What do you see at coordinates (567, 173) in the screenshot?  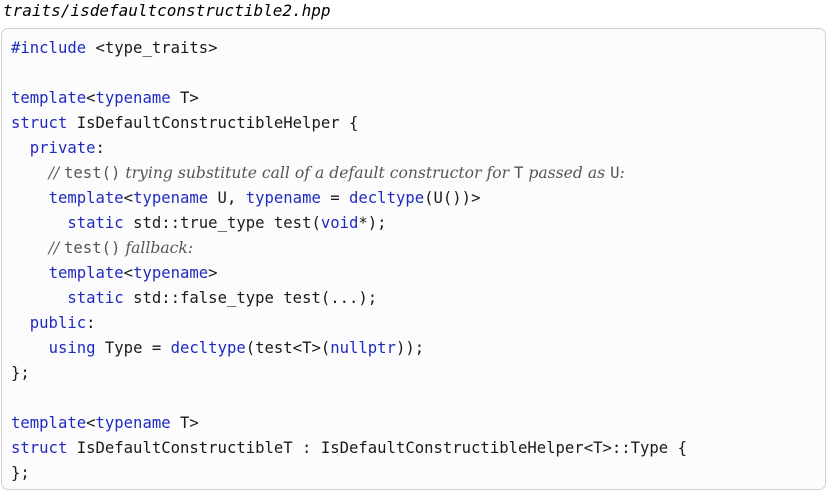 I see `comment-text-token: passed as` at bounding box center [567, 173].